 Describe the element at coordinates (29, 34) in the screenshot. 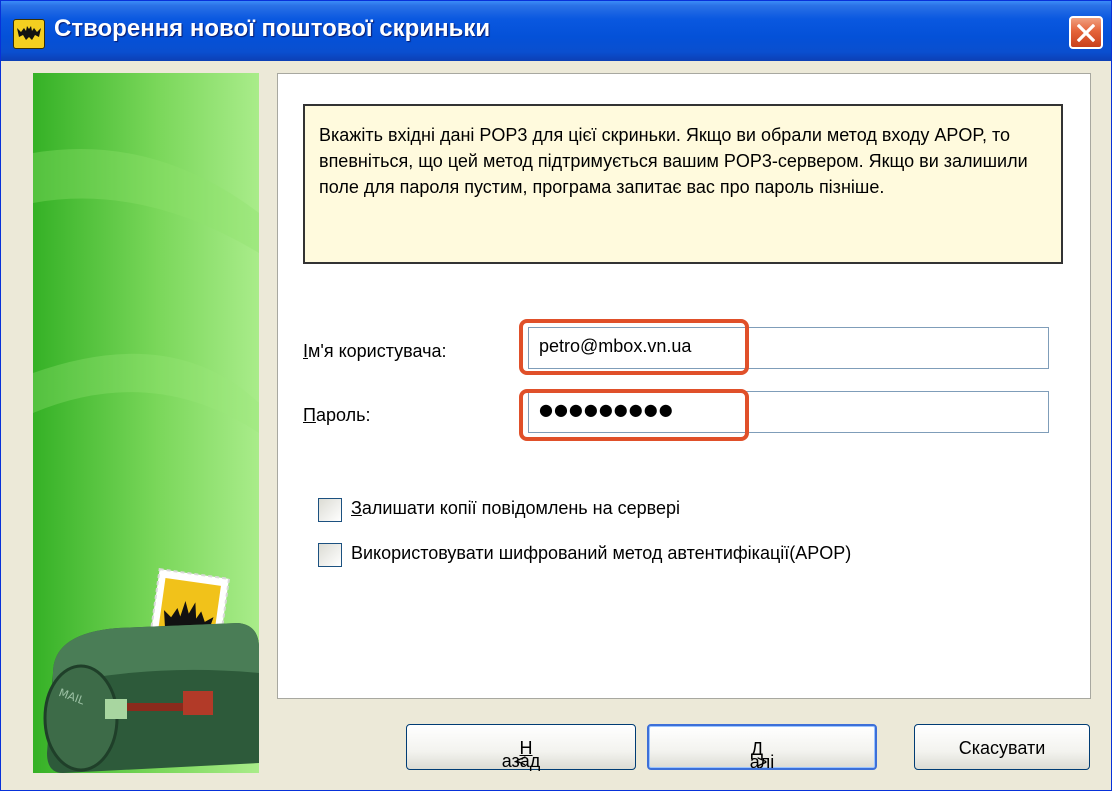

I see `bat-icon` at that location.